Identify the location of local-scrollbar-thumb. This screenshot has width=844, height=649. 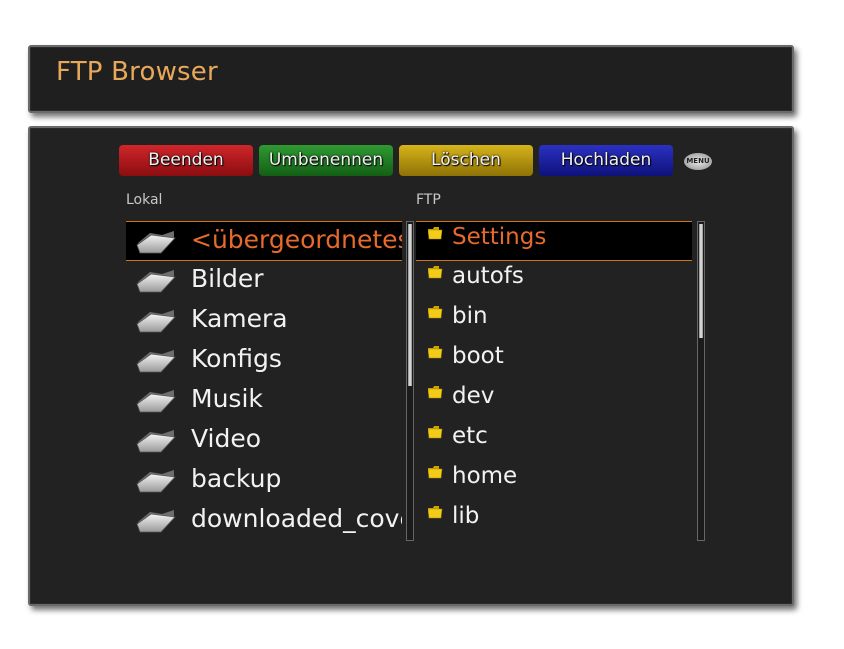
(410, 305).